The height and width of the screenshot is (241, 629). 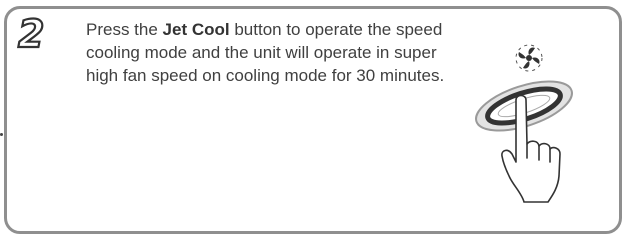 What do you see at coordinates (1, 134) in the screenshot?
I see `margin-mark` at bounding box center [1, 134].